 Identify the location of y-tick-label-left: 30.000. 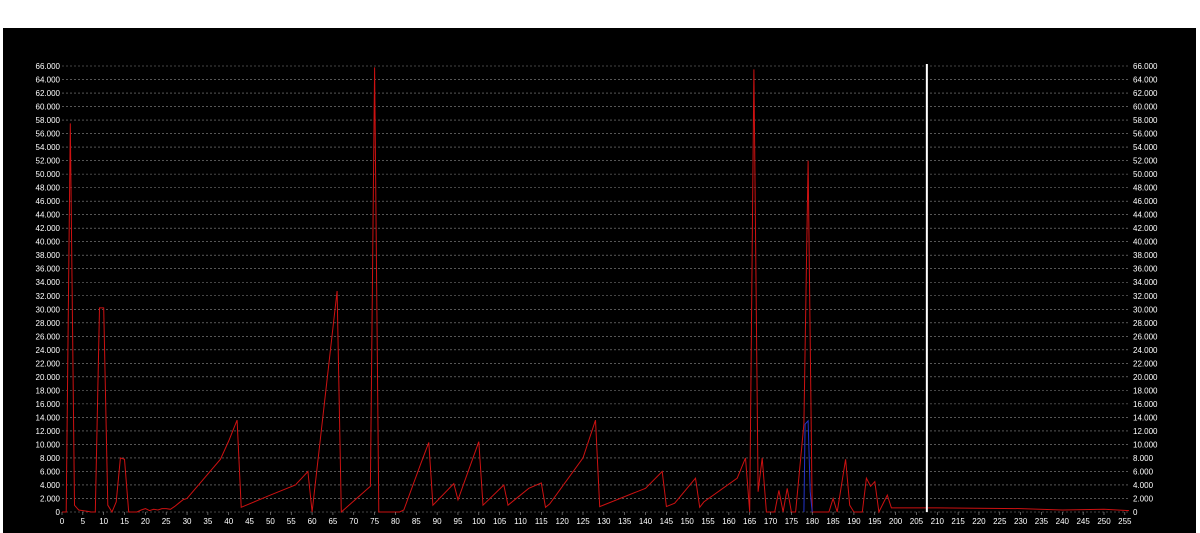
(48, 309).